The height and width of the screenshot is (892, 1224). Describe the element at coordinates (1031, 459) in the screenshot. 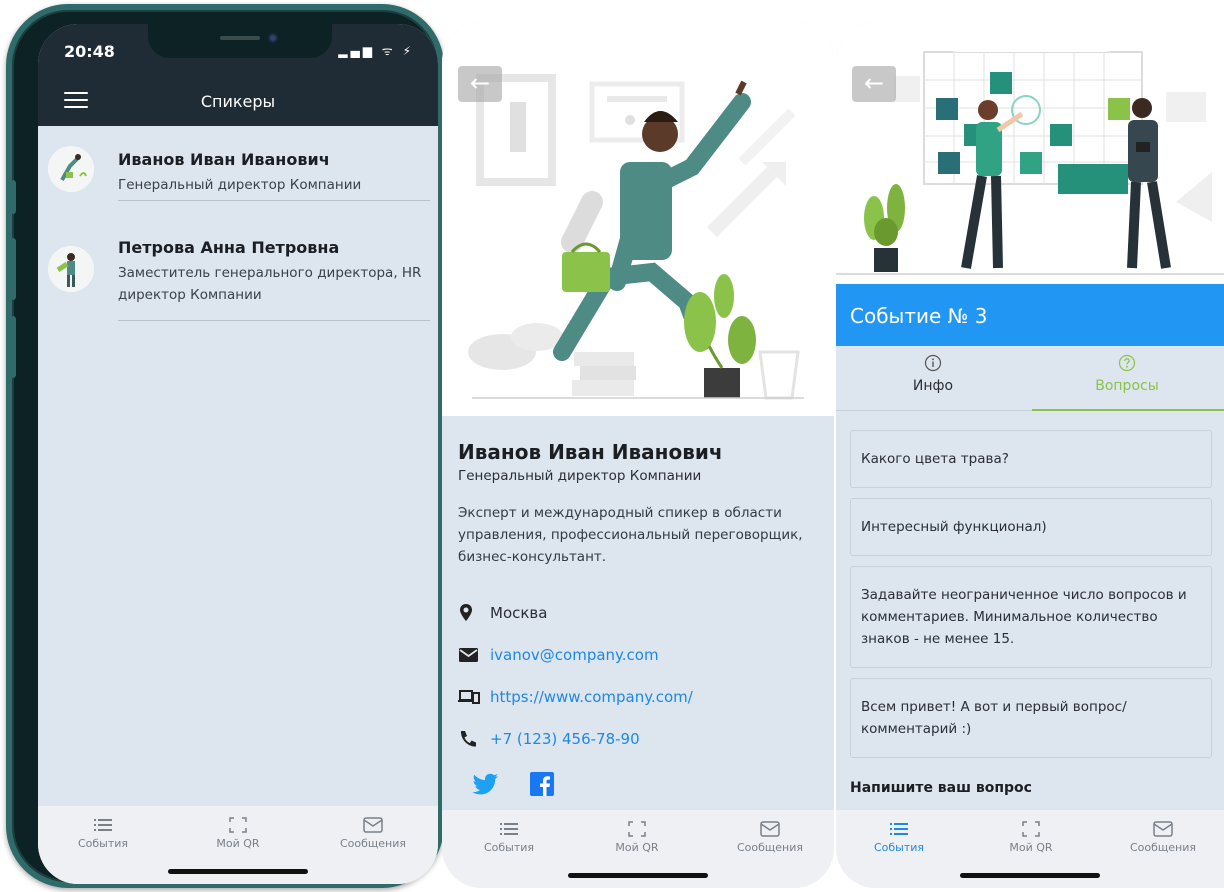

I see `question-card: Какого цвета трава?` at that location.